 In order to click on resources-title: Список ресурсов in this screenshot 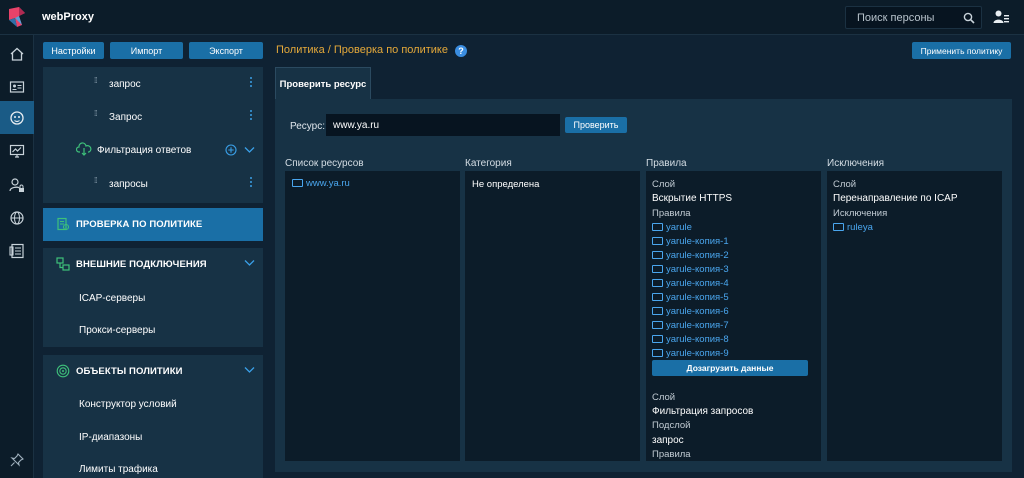, I will do `click(324, 163)`.